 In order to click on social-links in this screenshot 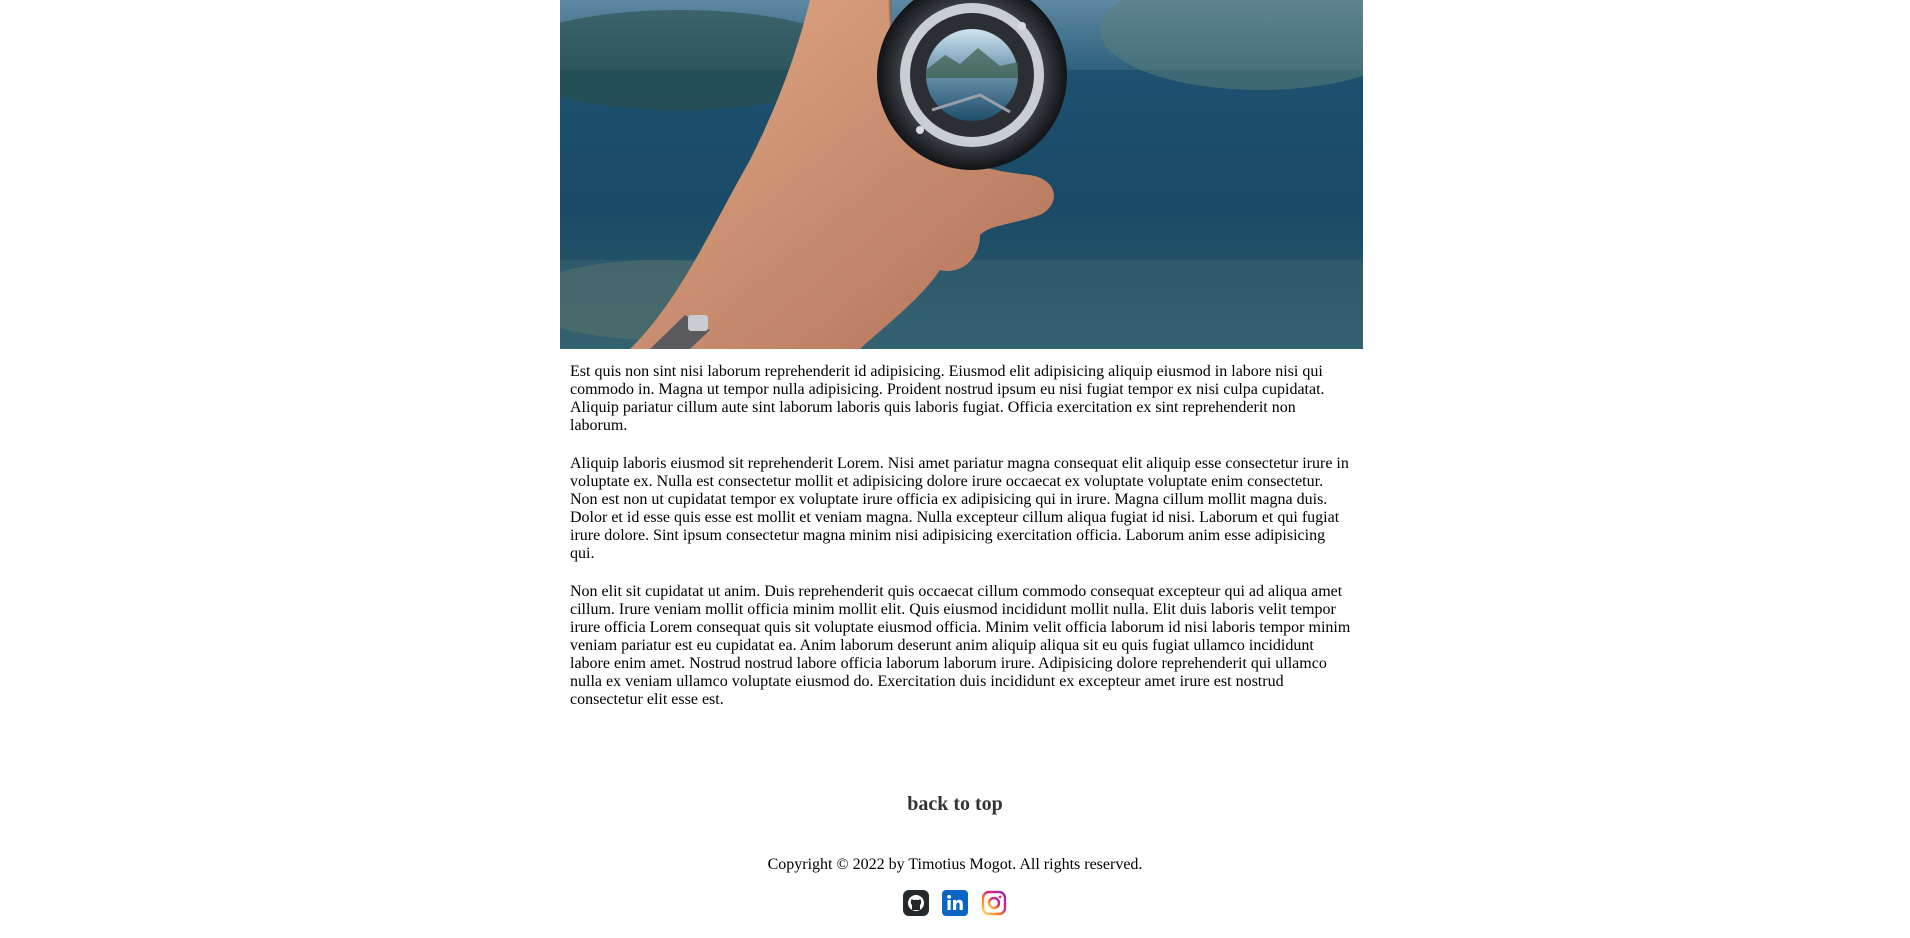, I will do `click(955, 903)`.